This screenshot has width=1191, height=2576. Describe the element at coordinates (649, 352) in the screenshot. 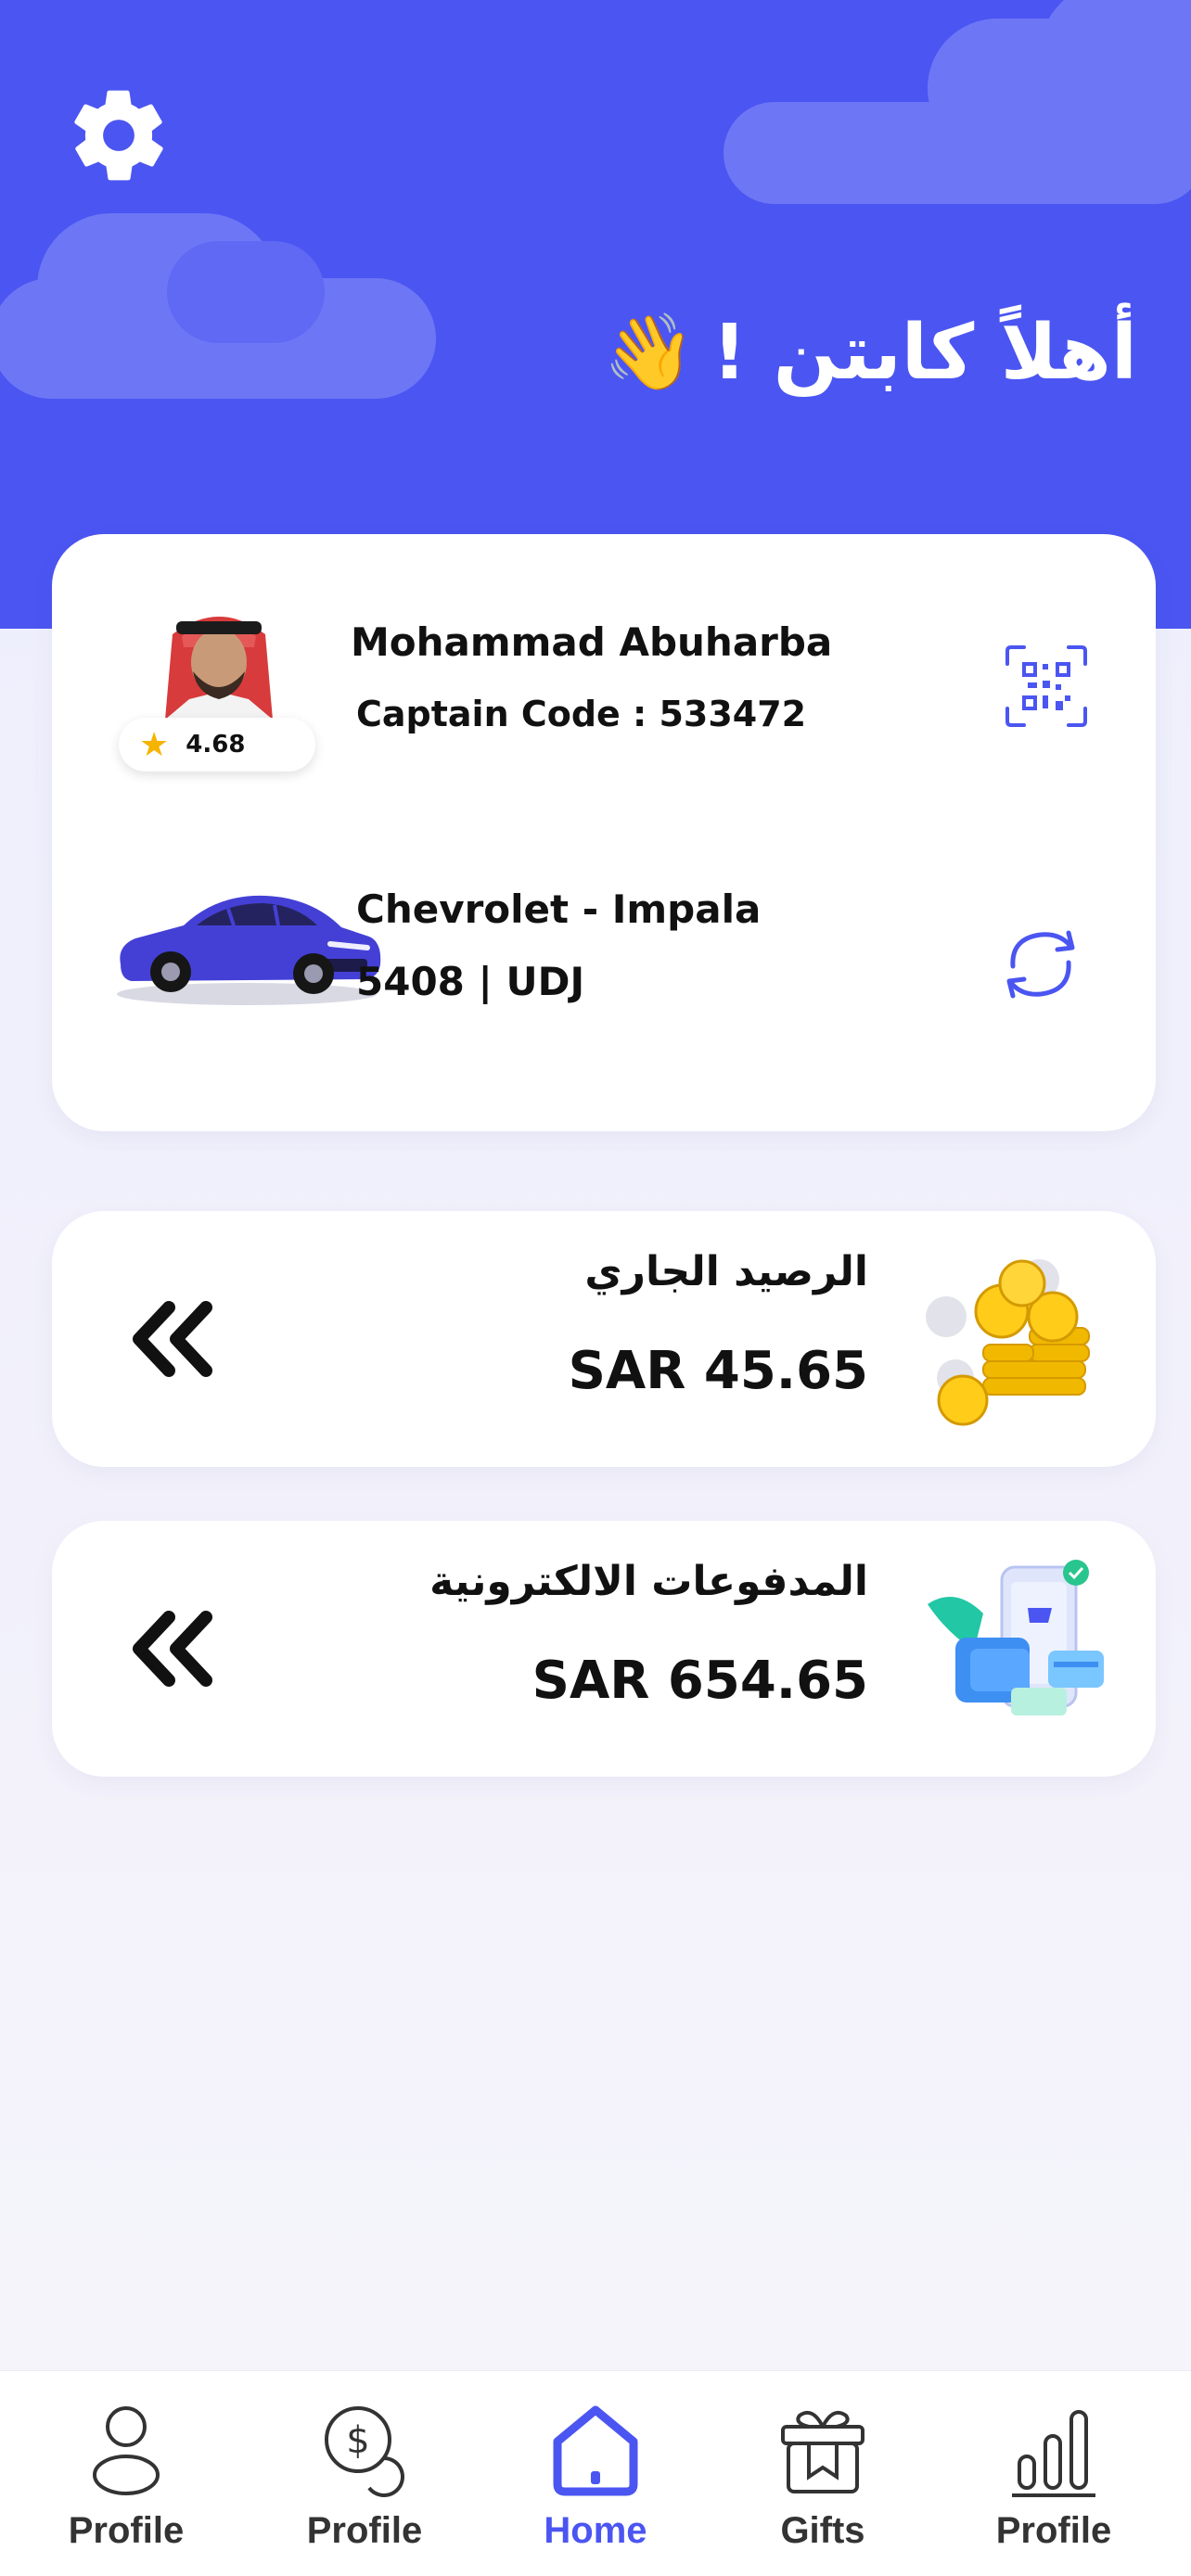

I see `waving-hand-emoji: 👋` at that location.